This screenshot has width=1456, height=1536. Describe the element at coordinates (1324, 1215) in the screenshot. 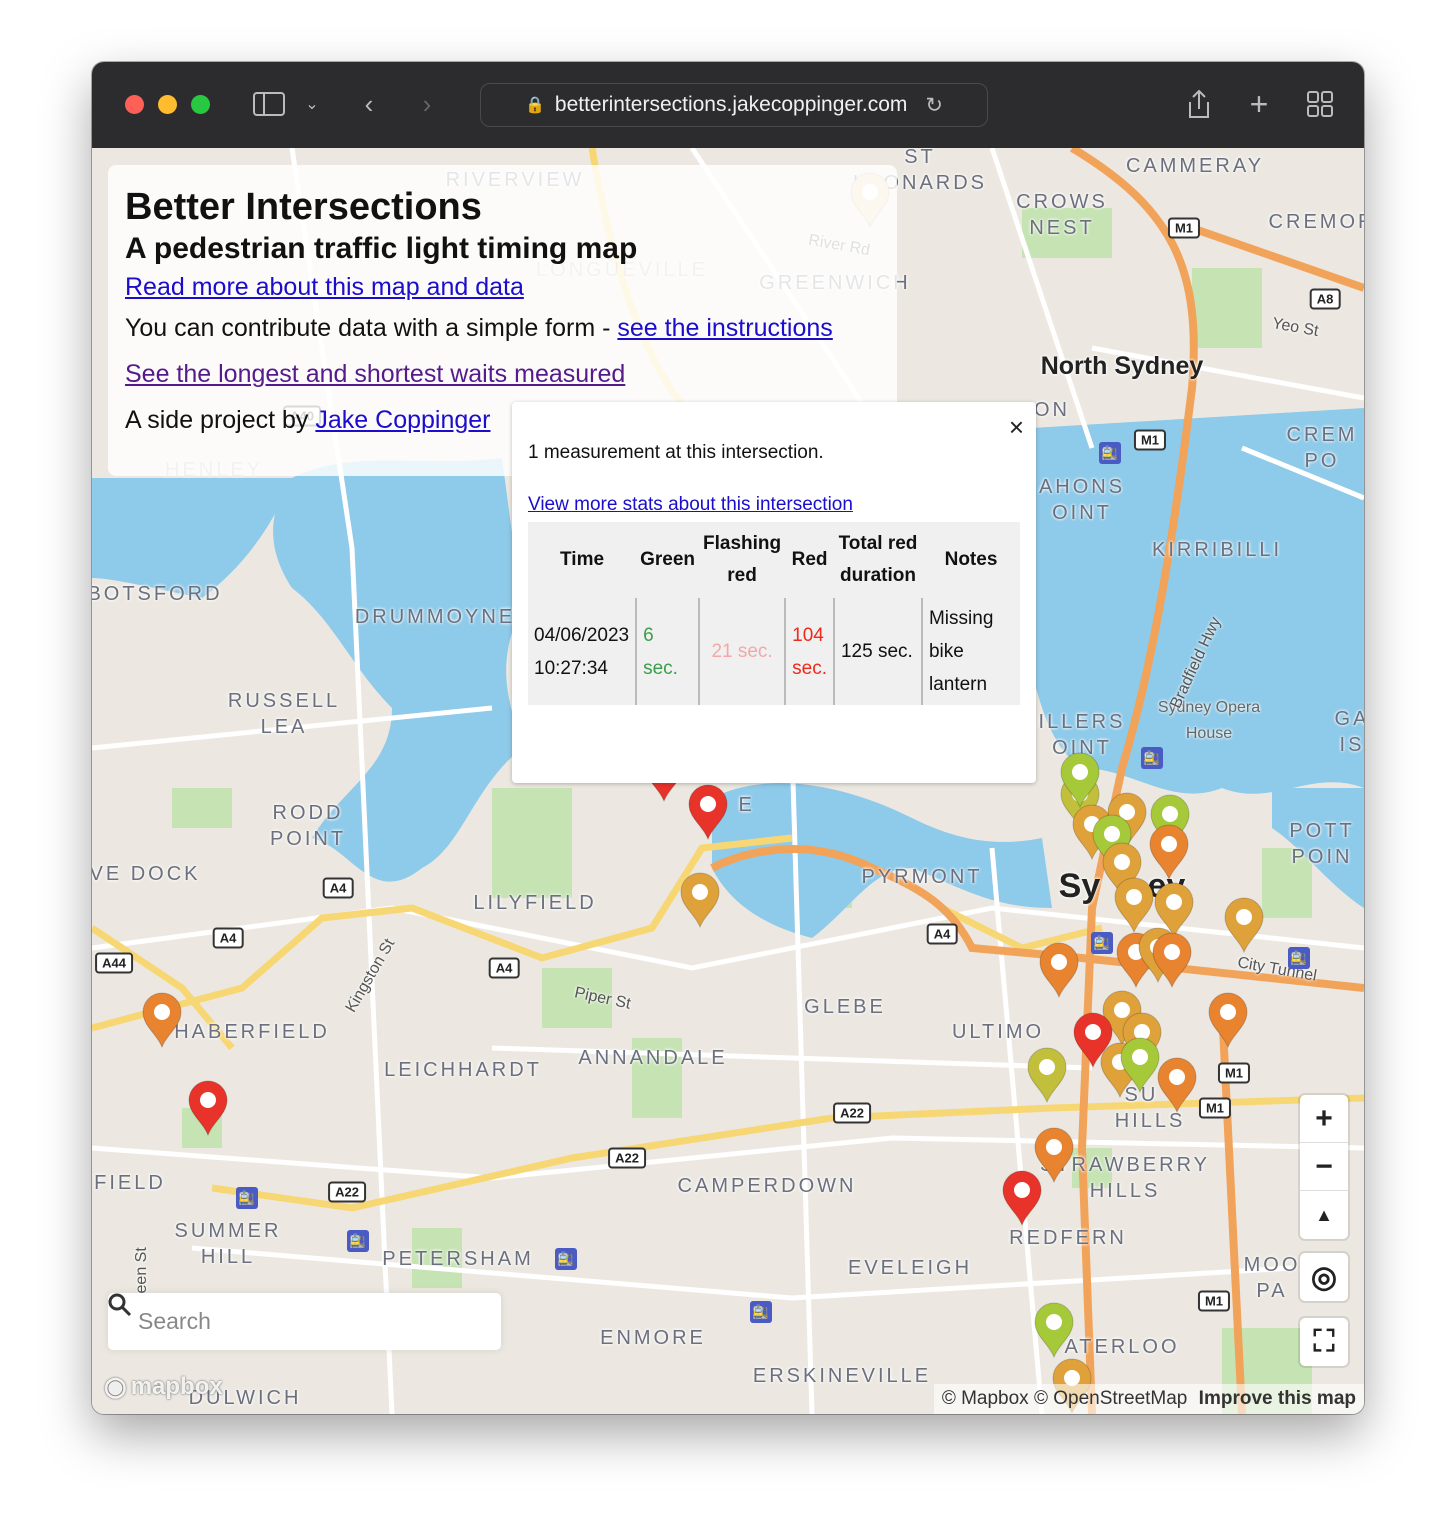

I see `compass-button: ▲` at that location.